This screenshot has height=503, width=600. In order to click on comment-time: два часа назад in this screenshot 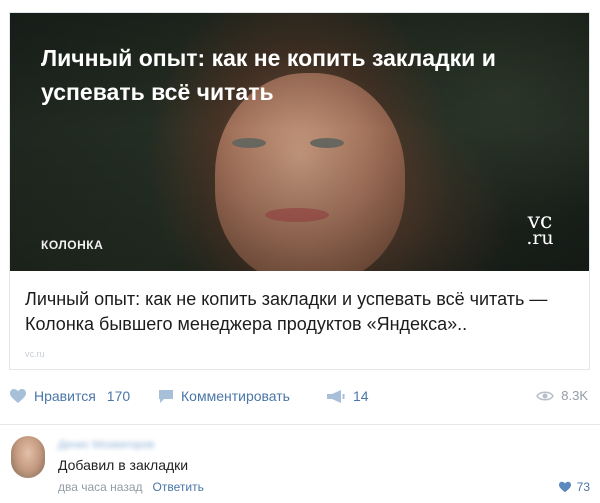, I will do `click(100, 487)`.